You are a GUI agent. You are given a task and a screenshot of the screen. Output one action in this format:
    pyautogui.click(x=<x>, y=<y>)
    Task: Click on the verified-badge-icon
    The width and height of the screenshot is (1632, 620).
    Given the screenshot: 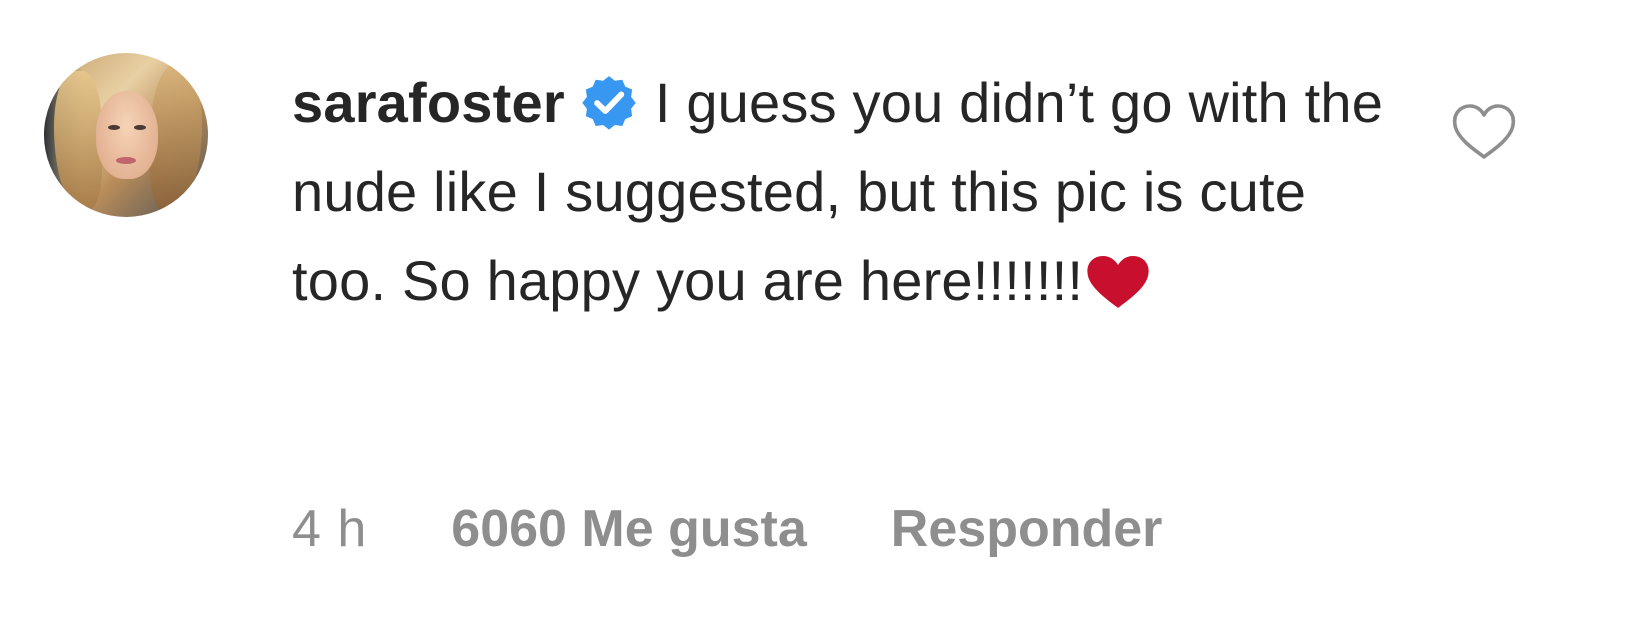 What is the action you would take?
    pyautogui.click(x=609, y=102)
    